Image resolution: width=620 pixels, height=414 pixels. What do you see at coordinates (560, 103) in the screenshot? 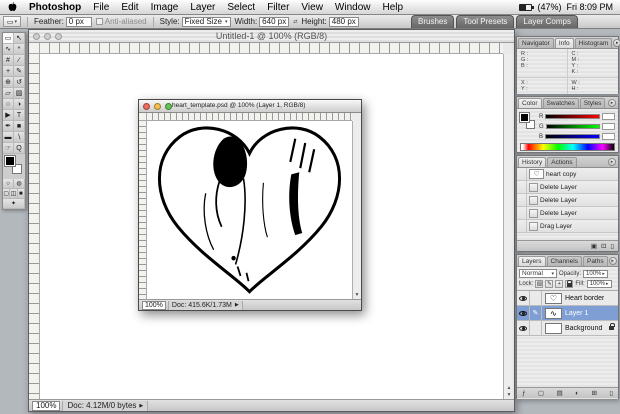
I see `tab-swatches: Swatches` at bounding box center [560, 103].